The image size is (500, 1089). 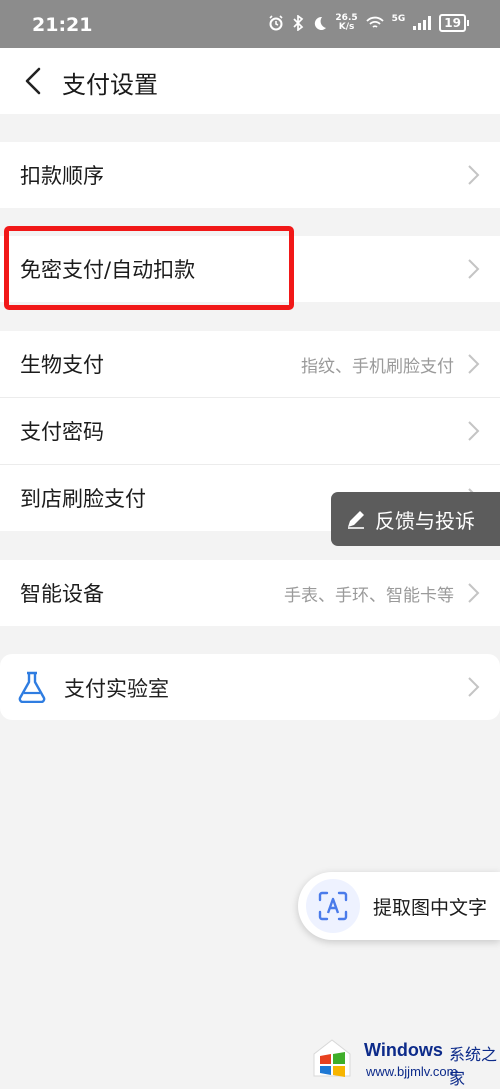 I want to click on settings-group-devices: 智能设备 手表、手环、智能卡等, so click(x=250, y=593).